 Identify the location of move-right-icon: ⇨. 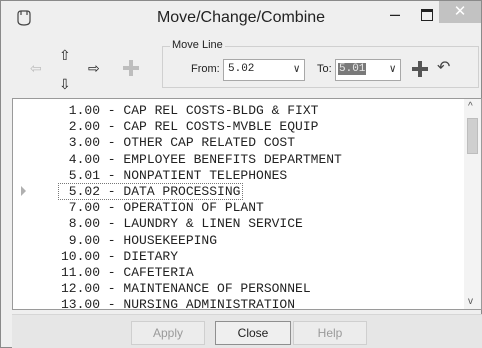
(94, 68).